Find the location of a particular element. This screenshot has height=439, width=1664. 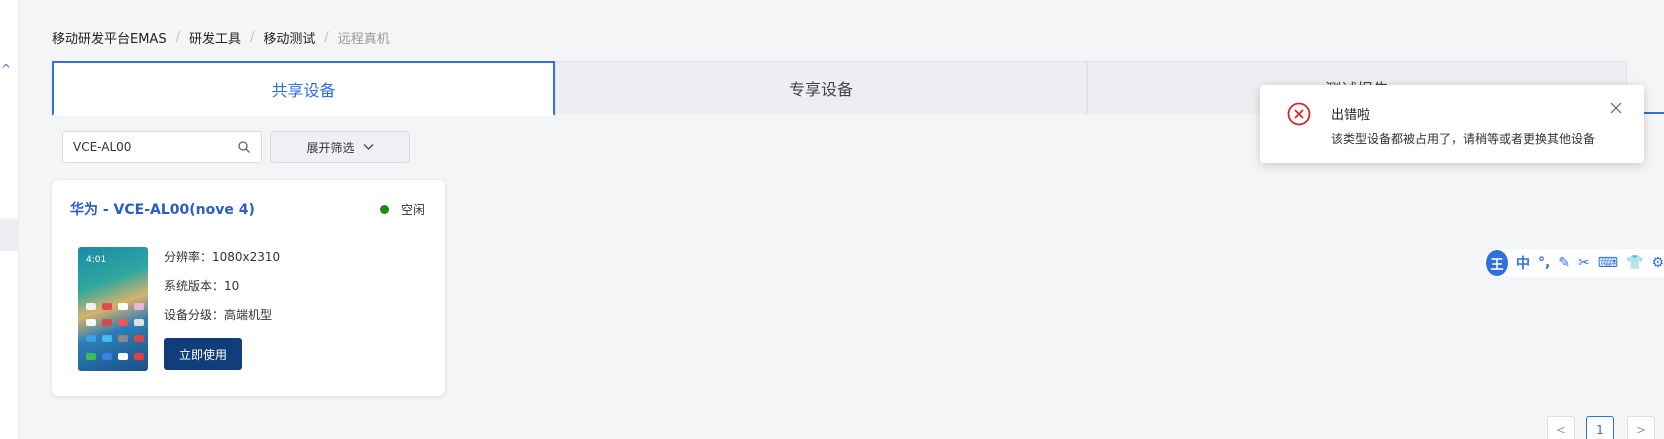

ime-scissors-icon: ✂ is located at coordinates (1584, 263).